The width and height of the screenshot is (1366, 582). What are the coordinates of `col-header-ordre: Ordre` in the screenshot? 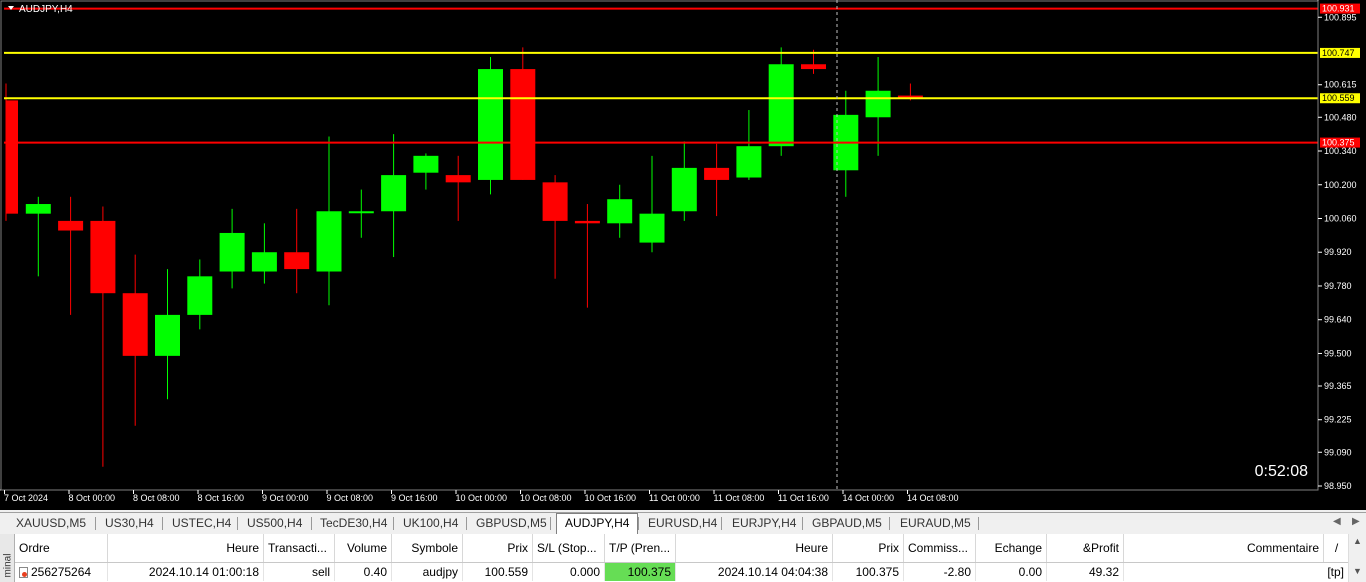 It's located at (61, 548).